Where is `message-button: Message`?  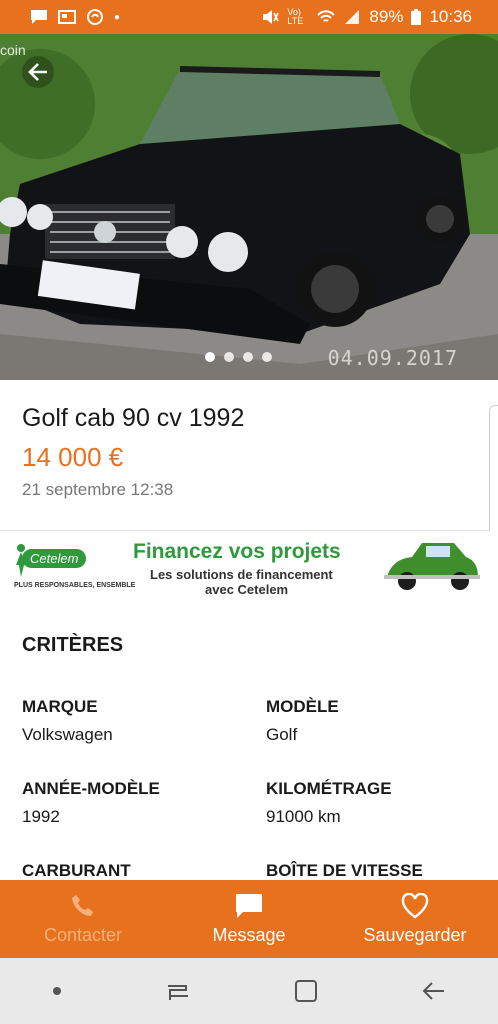 message-button: Message is located at coordinates (249, 919).